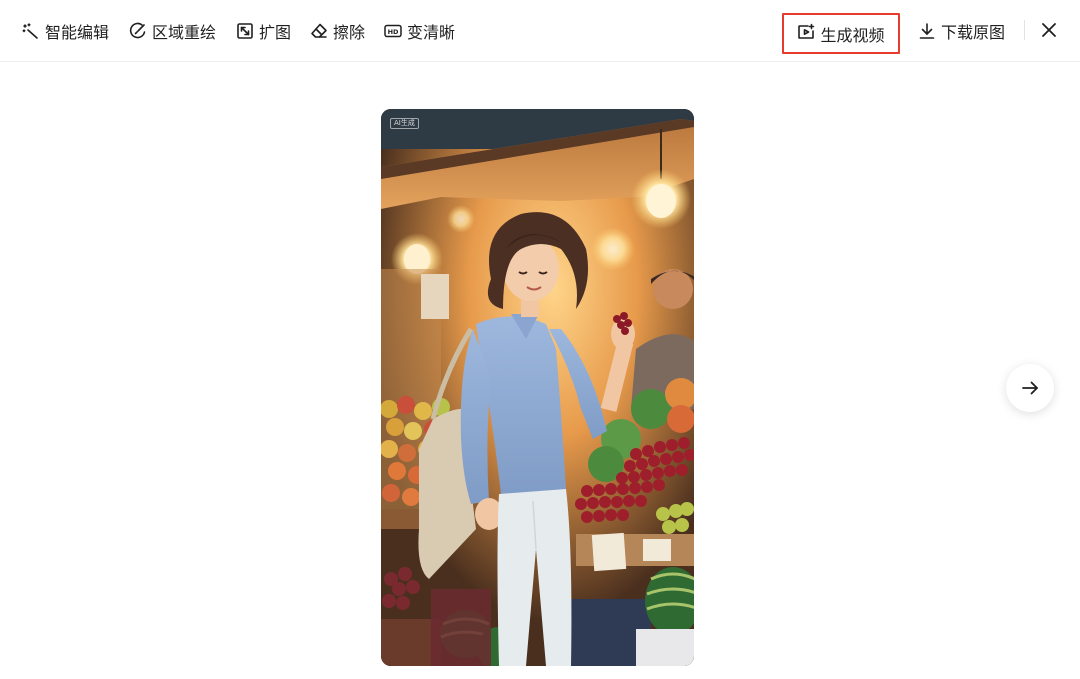  What do you see at coordinates (138, 31) in the screenshot?
I see `brush-icon` at bounding box center [138, 31].